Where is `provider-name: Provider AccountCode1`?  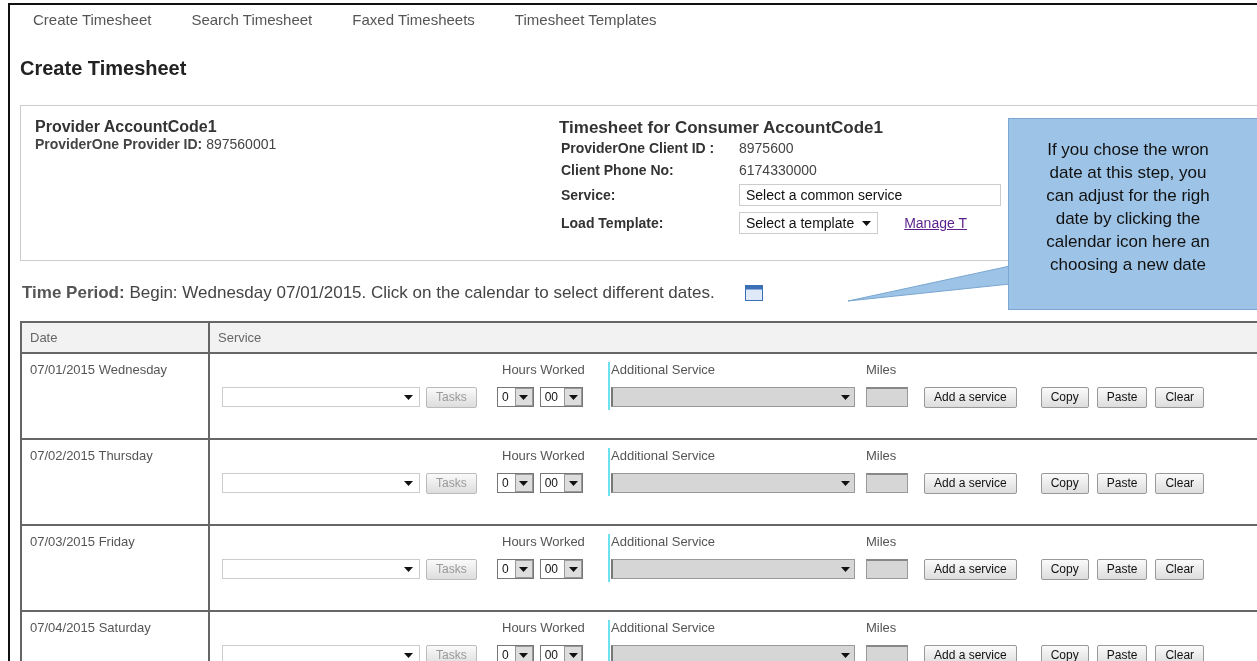 provider-name: Provider AccountCode1 is located at coordinates (126, 127).